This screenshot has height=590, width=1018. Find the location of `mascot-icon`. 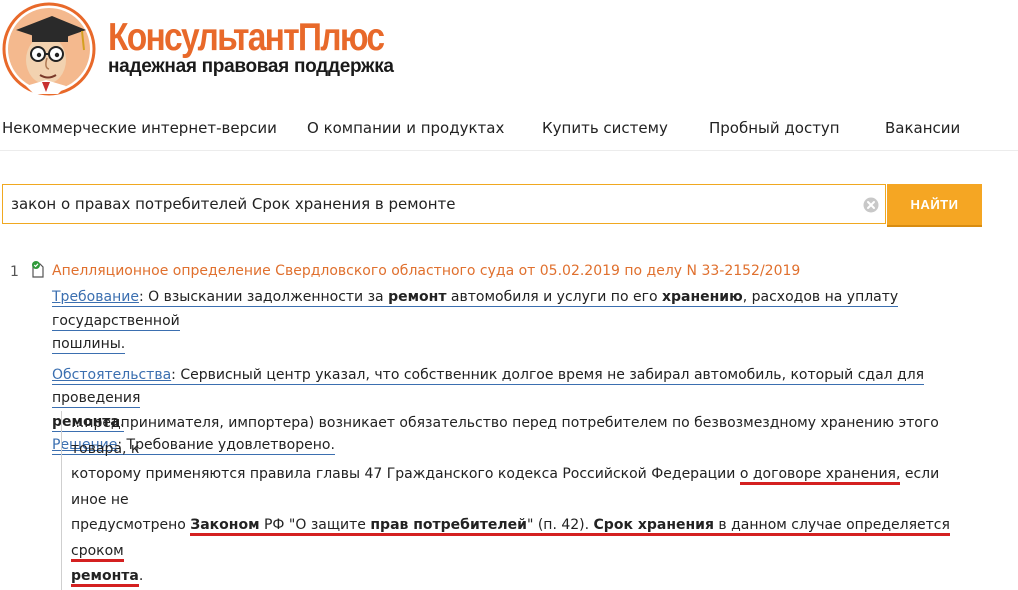

mascot-icon is located at coordinates (49, 49).